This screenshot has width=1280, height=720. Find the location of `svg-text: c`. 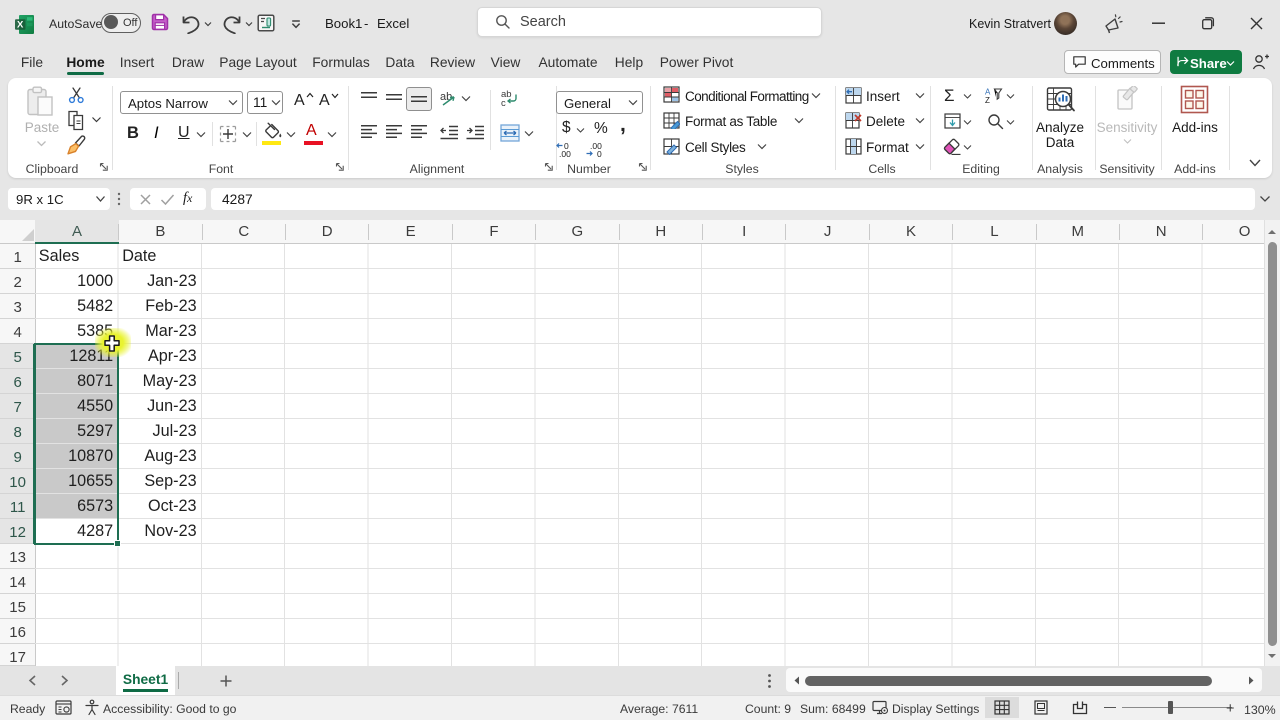

svg-text: c is located at coordinates (503, 102).